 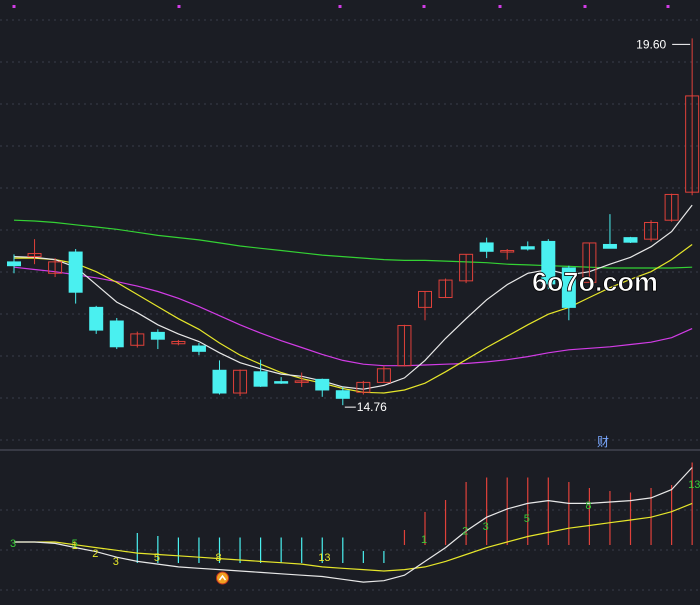 I want to click on count-green-label: 8, so click(x=588, y=506).